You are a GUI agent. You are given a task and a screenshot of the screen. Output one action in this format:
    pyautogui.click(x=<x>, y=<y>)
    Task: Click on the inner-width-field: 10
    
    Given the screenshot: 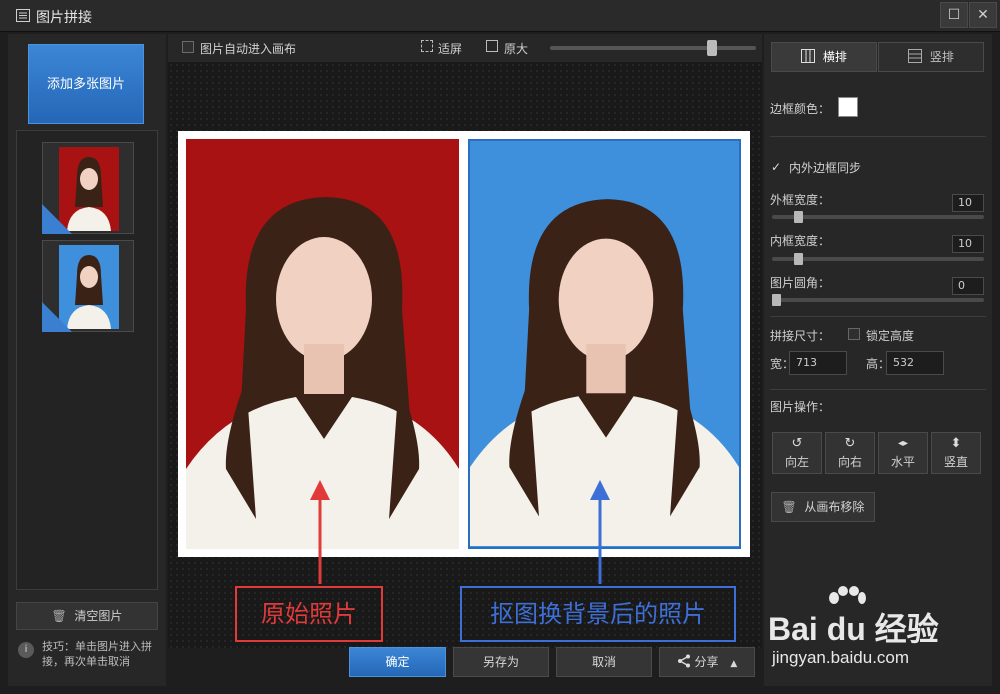 What is the action you would take?
    pyautogui.click(x=968, y=244)
    